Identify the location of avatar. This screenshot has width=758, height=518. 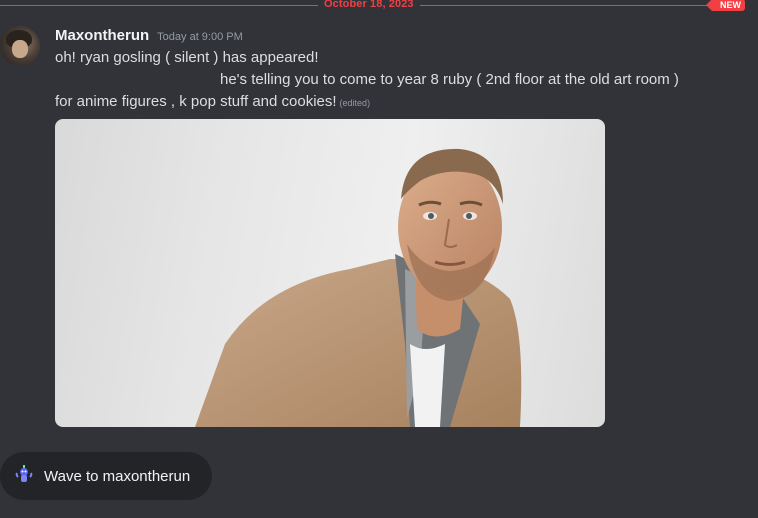
(20, 46).